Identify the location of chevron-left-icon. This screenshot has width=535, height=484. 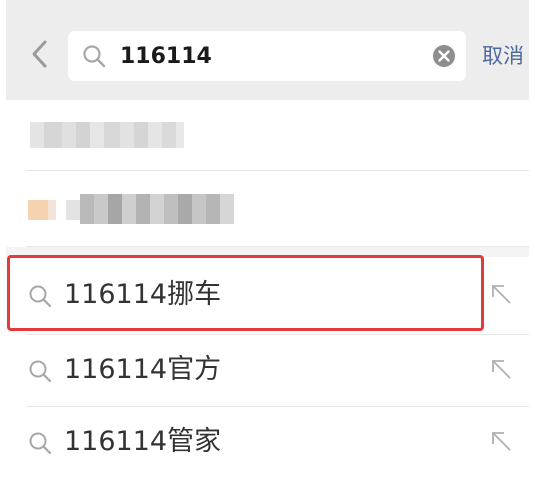
(39, 54).